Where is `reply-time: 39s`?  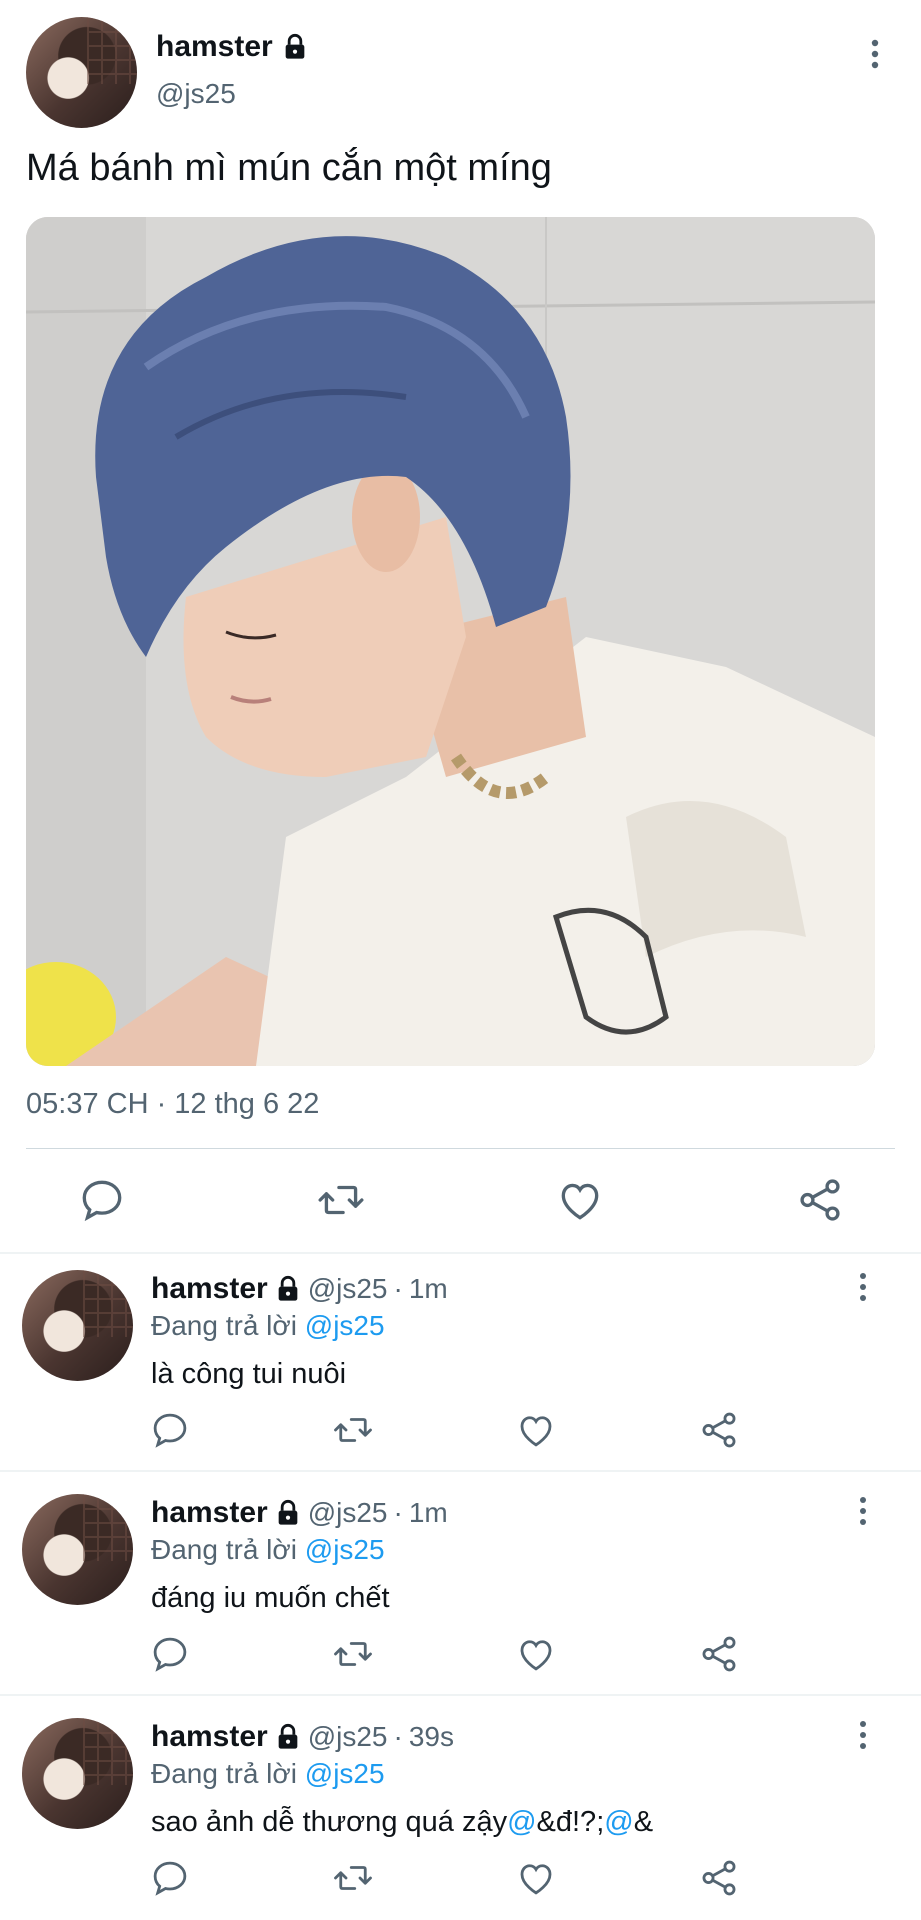 reply-time: 39s is located at coordinates (431, 1737).